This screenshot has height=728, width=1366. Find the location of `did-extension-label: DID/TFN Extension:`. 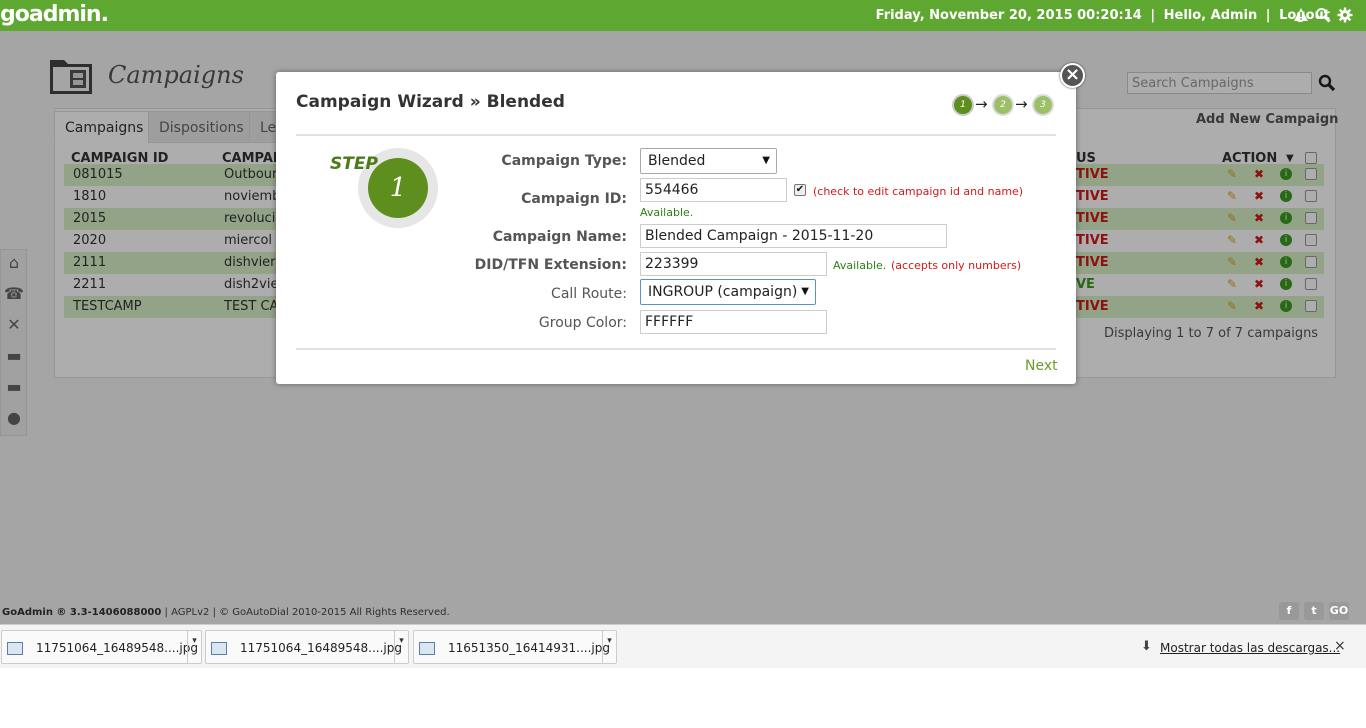

did-extension-label: DID/TFN Extension: is located at coordinates (550, 265).